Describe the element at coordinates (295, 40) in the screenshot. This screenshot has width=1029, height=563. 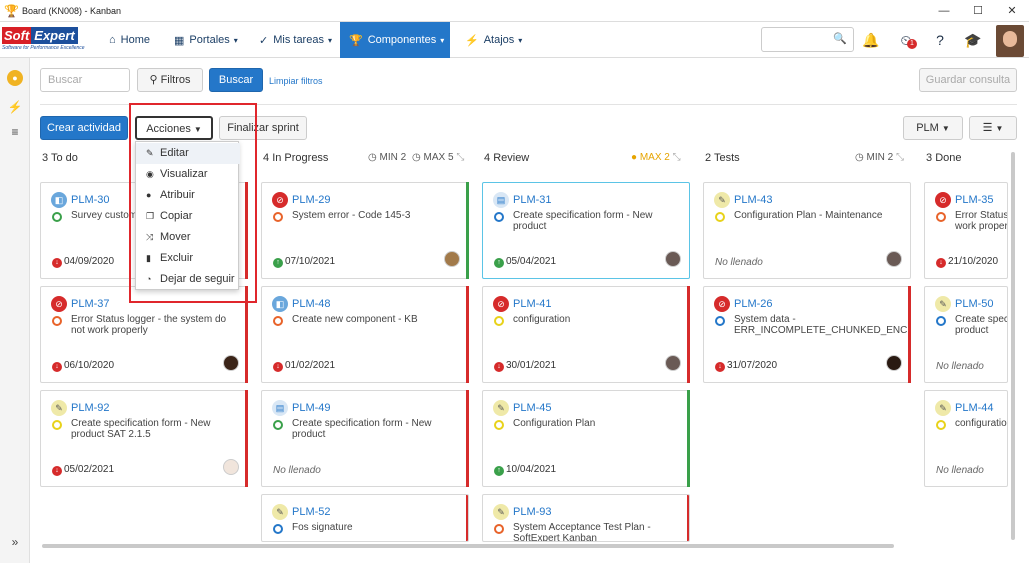
I see `nav-mis-tareas: ✓ Mis tareas ▾` at that location.